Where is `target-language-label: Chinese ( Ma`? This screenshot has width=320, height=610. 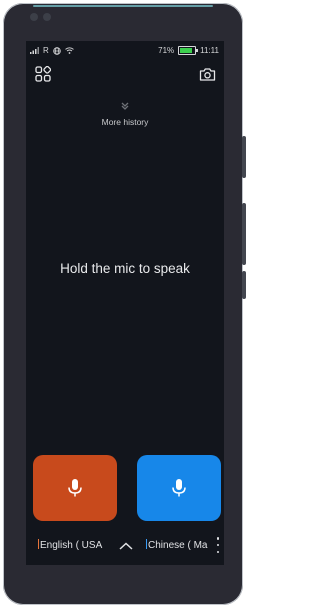 target-language-label: Chinese ( Ma is located at coordinates (178, 545).